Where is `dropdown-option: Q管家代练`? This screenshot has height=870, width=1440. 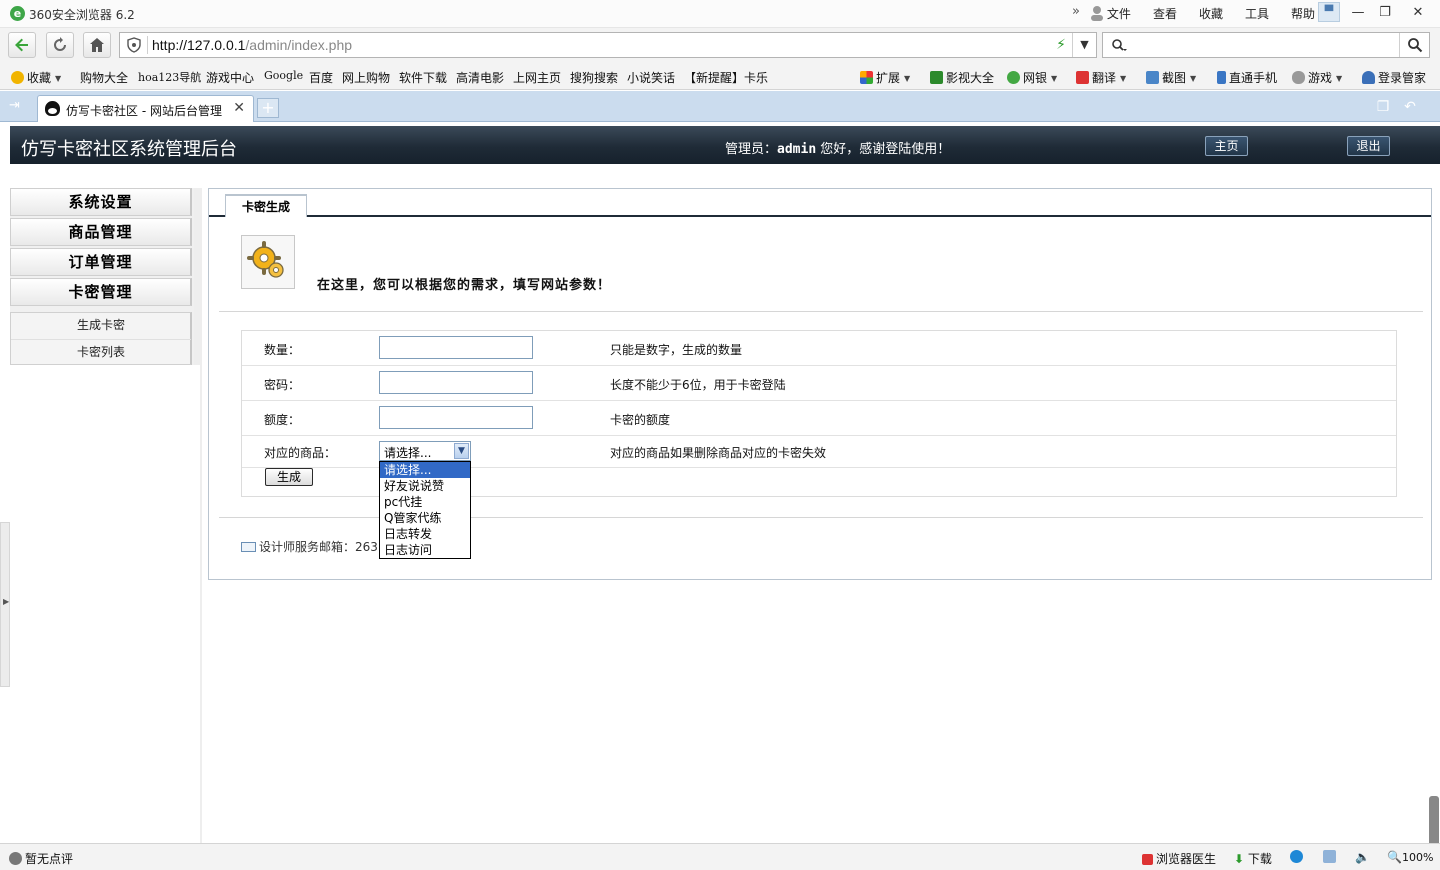
dropdown-option: Q管家代练 is located at coordinates (425, 518).